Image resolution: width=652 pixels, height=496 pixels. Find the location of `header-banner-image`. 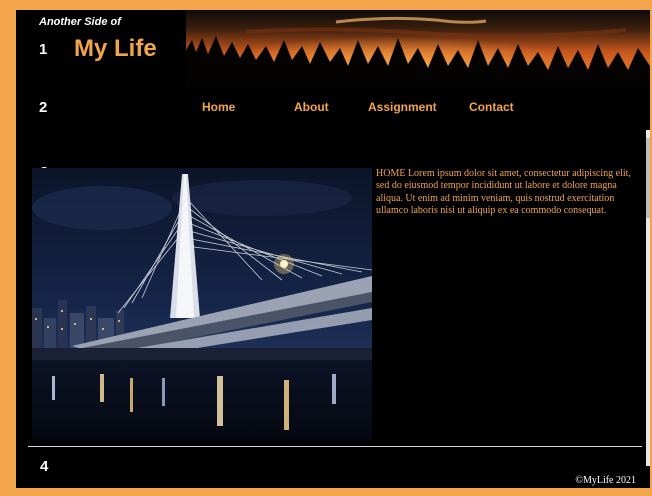

header-banner-image is located at coordinates (418, 48).